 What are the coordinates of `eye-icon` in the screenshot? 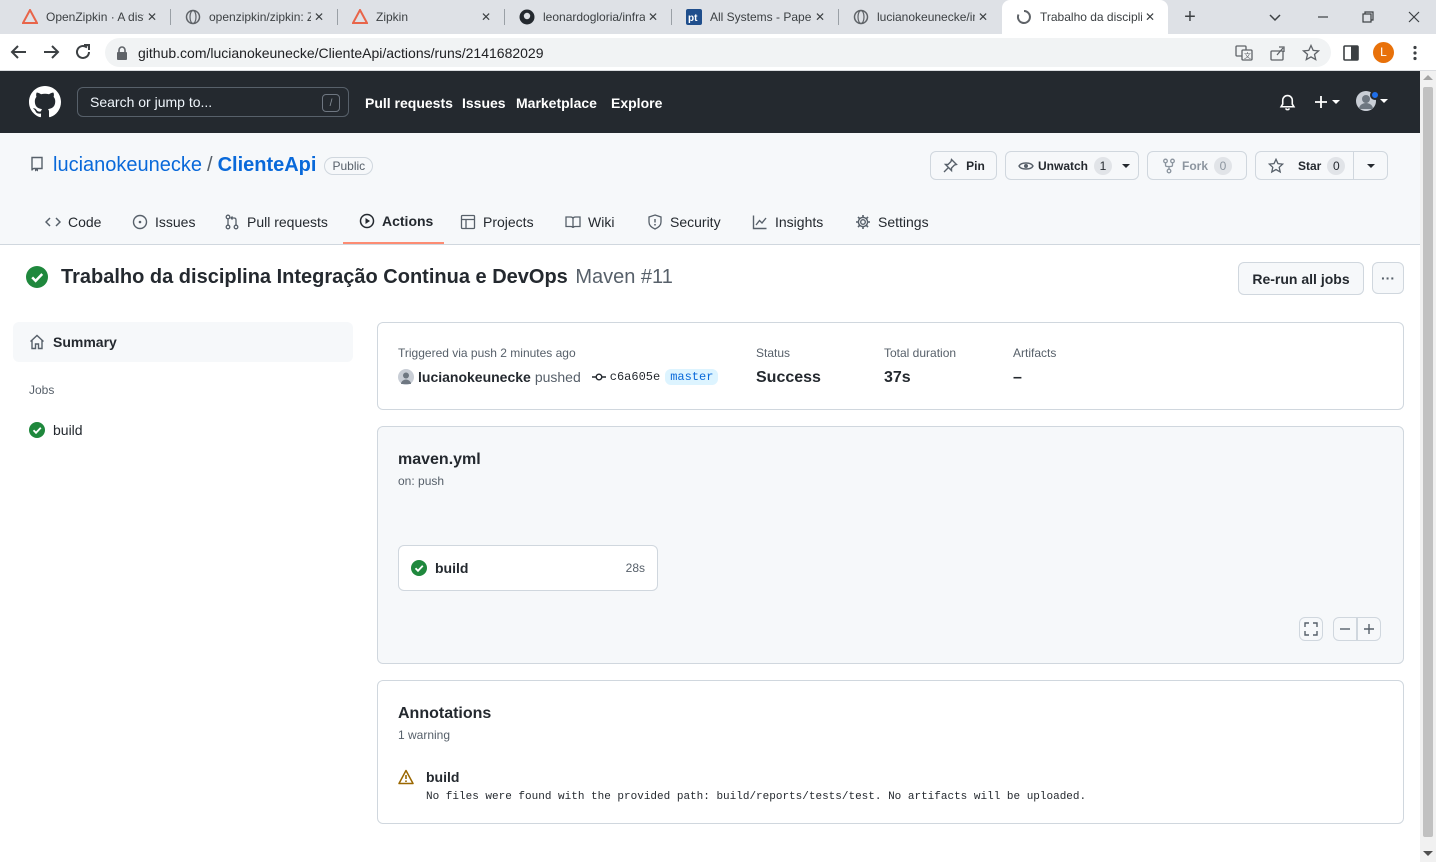 It's located at (1026, 165).